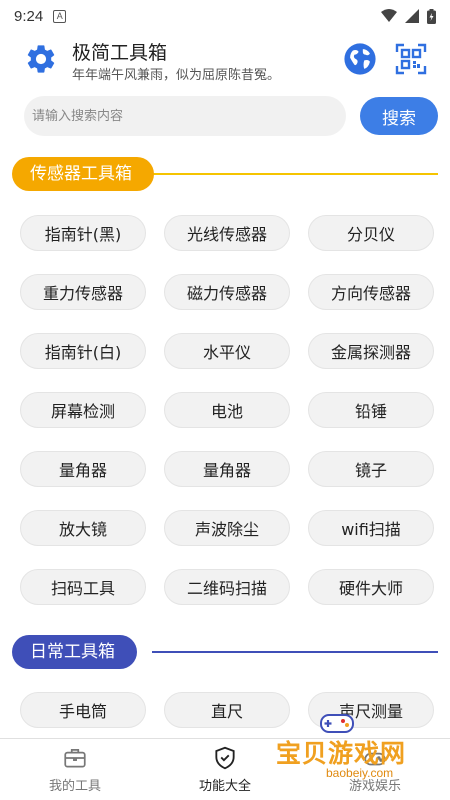  I want to click on tool-flashlight: 手电筒, so click(83, 710).